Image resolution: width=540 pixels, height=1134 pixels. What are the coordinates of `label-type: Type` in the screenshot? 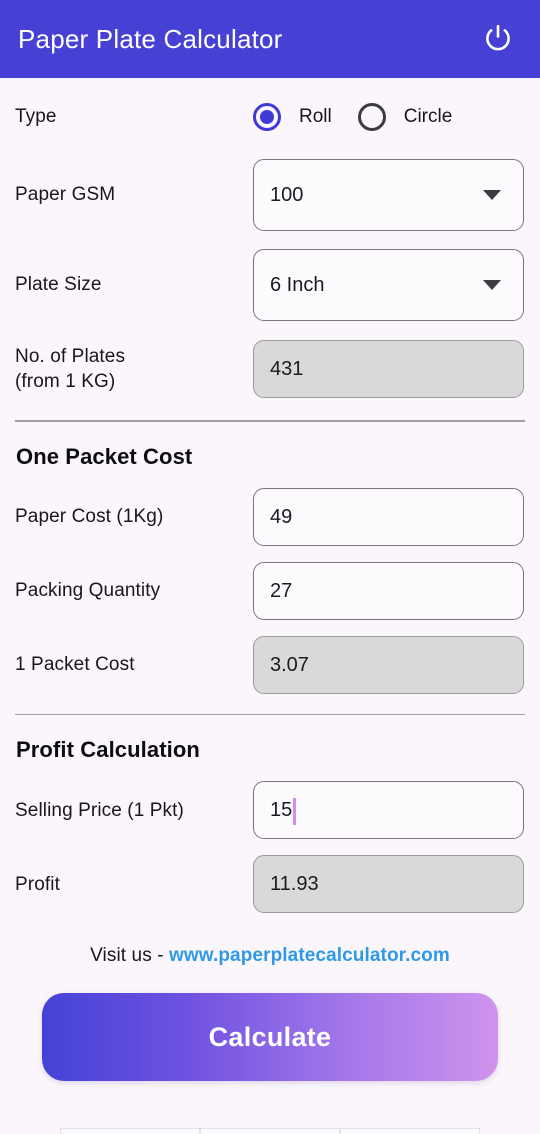 It's located at (36, 117).